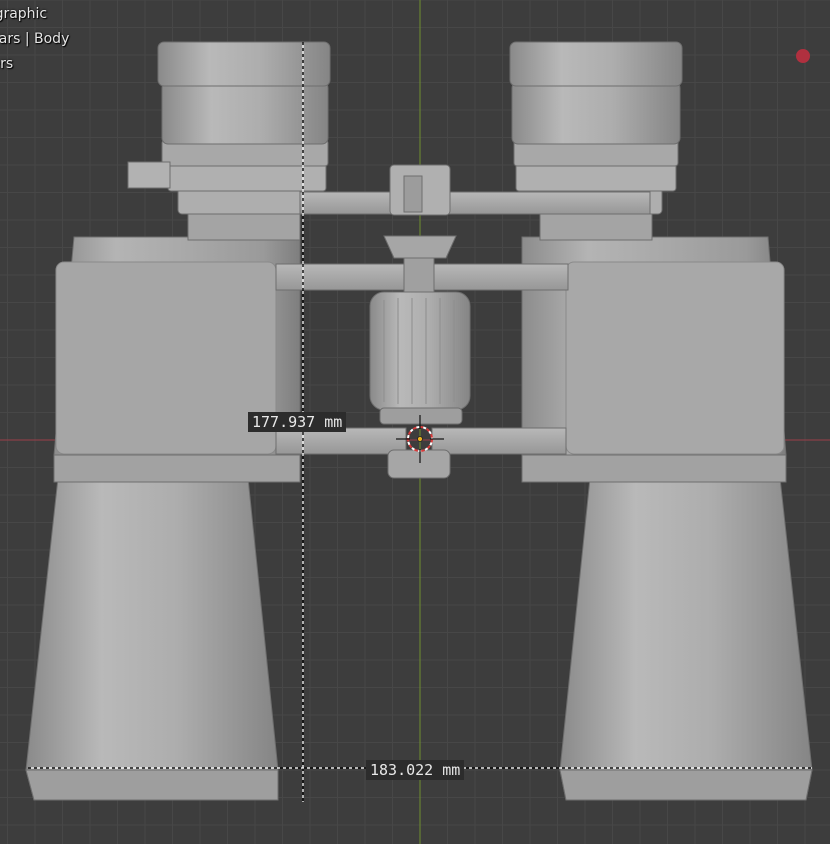  Describe the element at coordinates (686, 639) in the screenshot. I see `right-objective-tube` at that location.